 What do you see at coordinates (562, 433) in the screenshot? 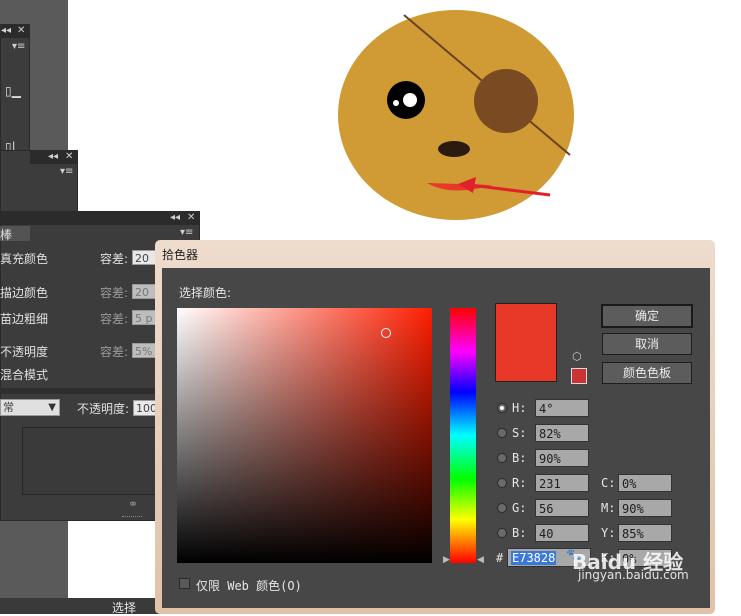
I see `saturation-field: 82%` at bounding box center [562, 433].